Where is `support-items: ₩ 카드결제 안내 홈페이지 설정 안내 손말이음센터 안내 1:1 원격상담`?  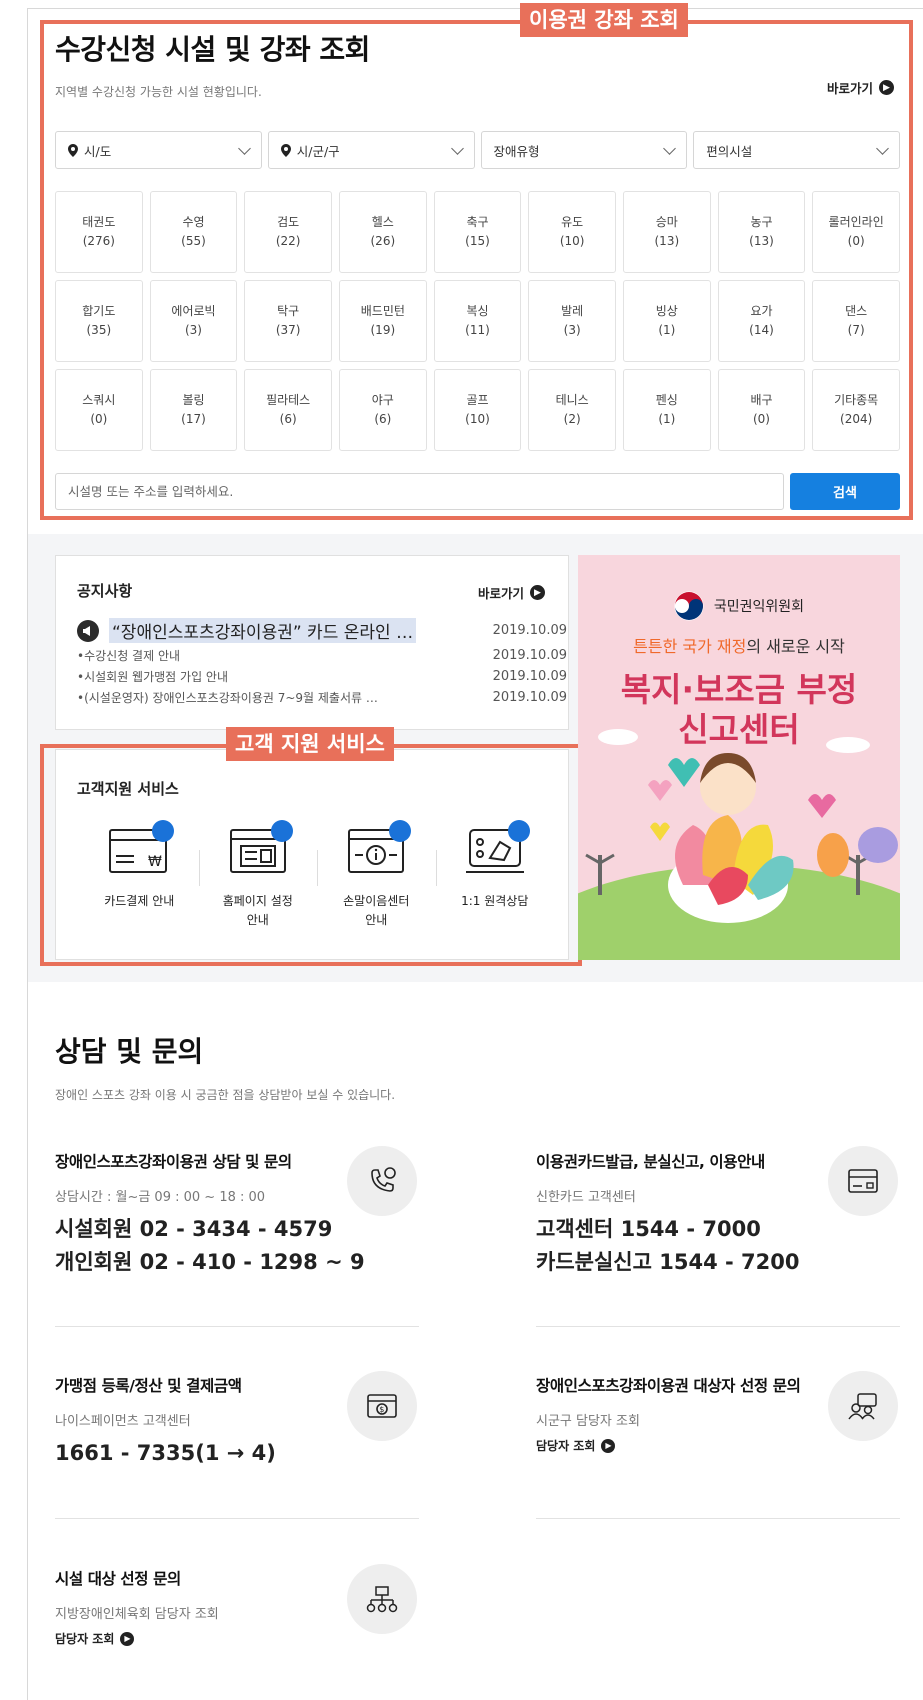
support-items: ₩ 카드결제 안내 홈페이지 설정 안내 손말이음센터 안내 1:1 원격상담 is located at coordinates (317, 873).